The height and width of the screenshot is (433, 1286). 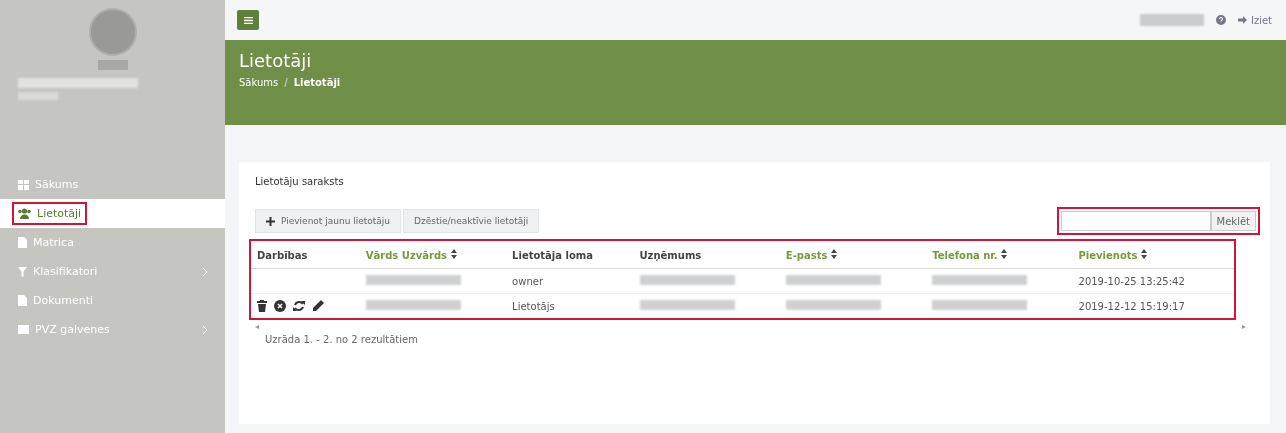 I want to click on close-circle-icon, so click(x=280, y=306).